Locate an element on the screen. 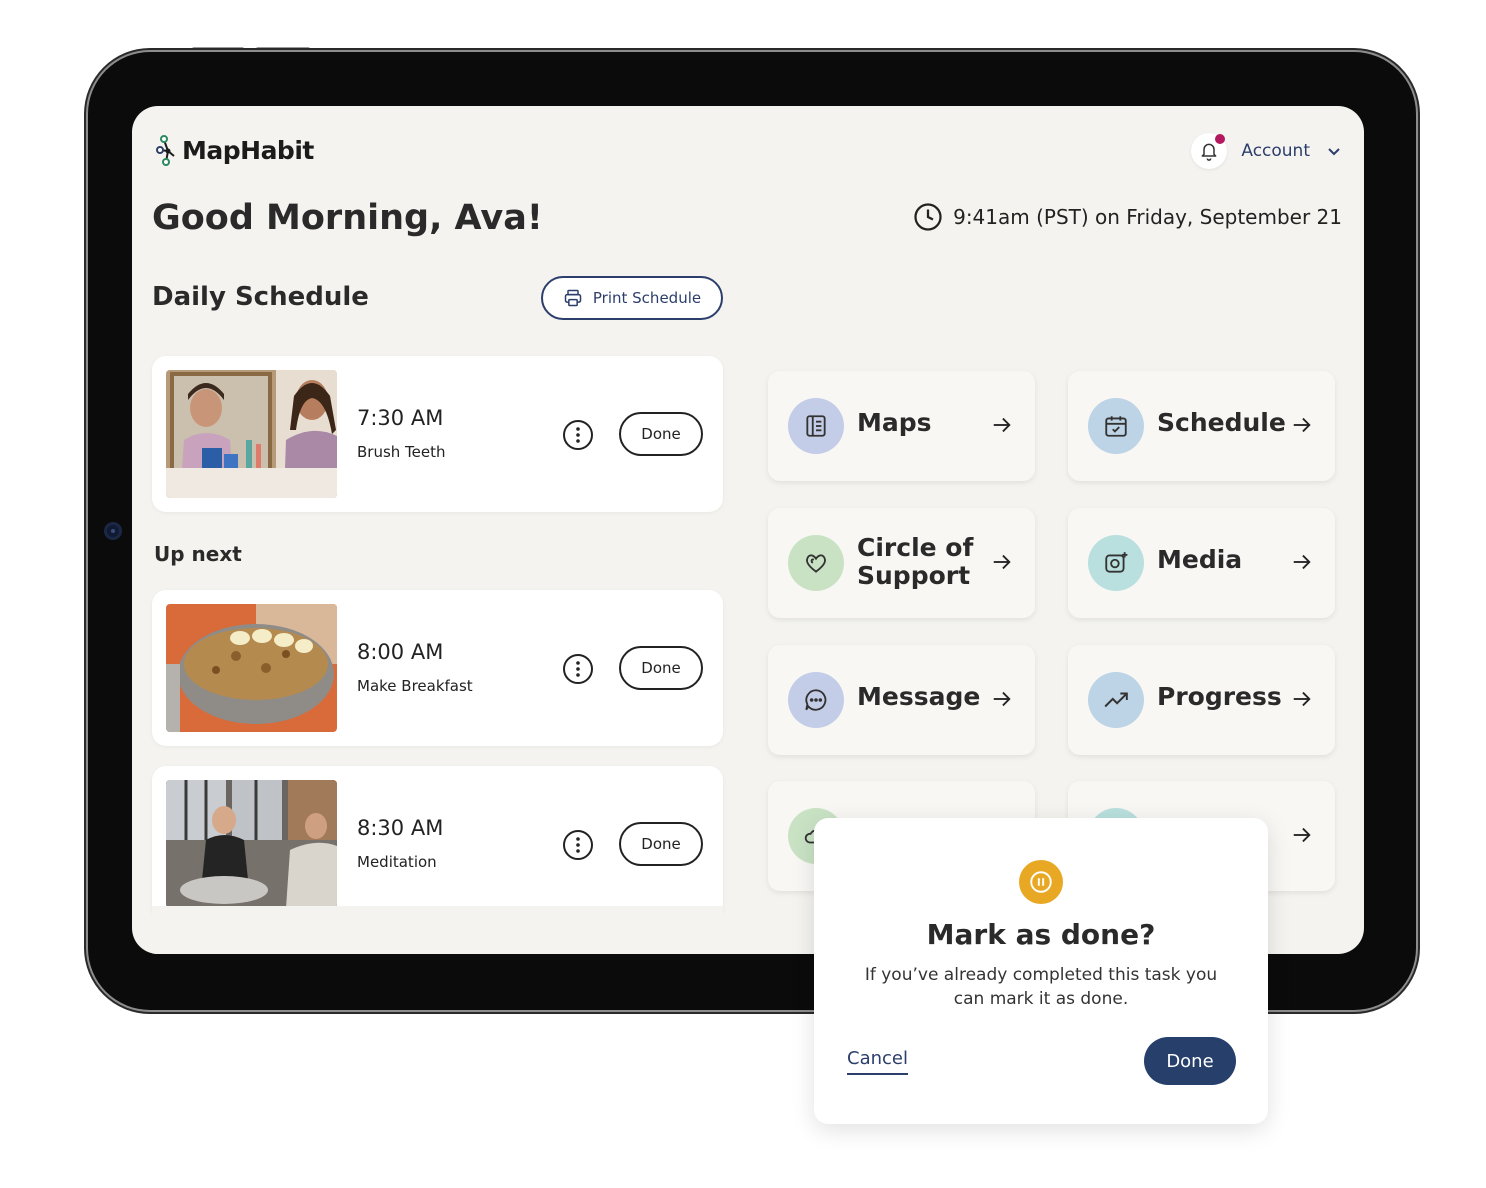 This screenshot has height=1188, width=1486. tile-label: Progress is located at coordinates (1219, 696).